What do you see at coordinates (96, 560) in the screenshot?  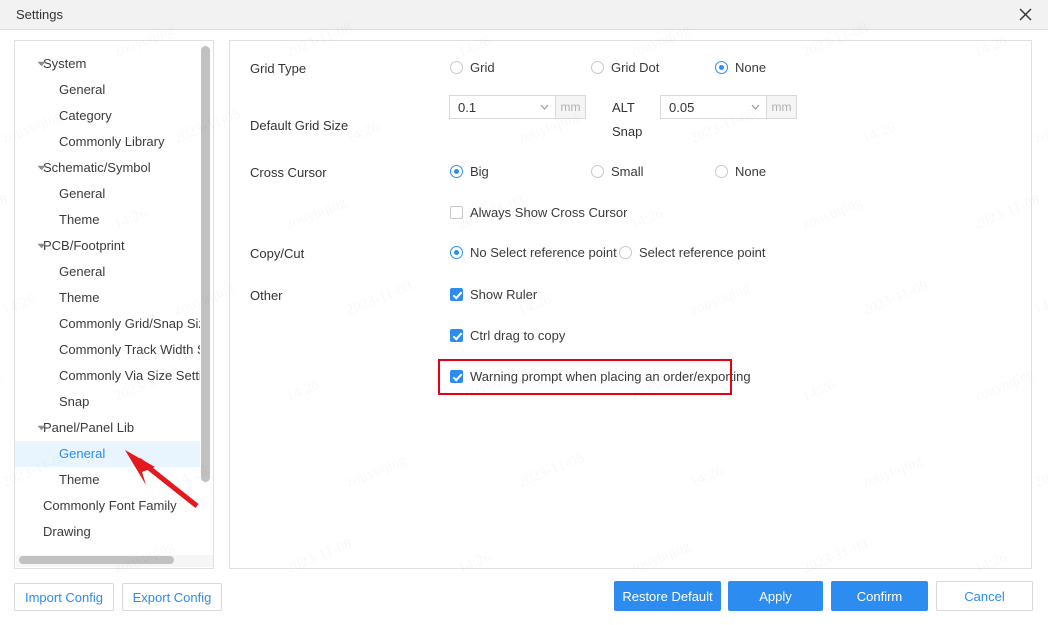 I see `sidebar-horizontal-scrollbar-thumb` at bounding box center [96, 560].